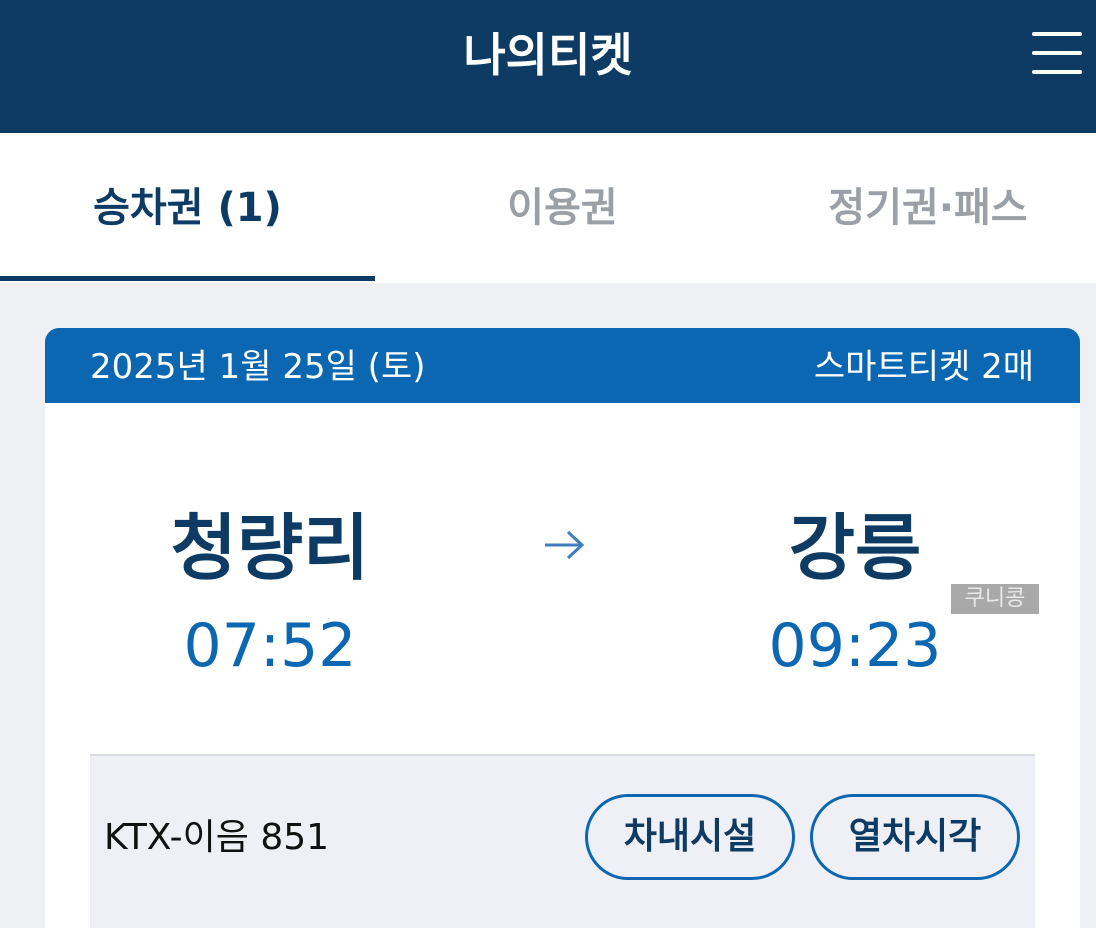  Describe the element at coordinates (565, 545) in the screenshot. I see `arrow-right-icon` at that location.